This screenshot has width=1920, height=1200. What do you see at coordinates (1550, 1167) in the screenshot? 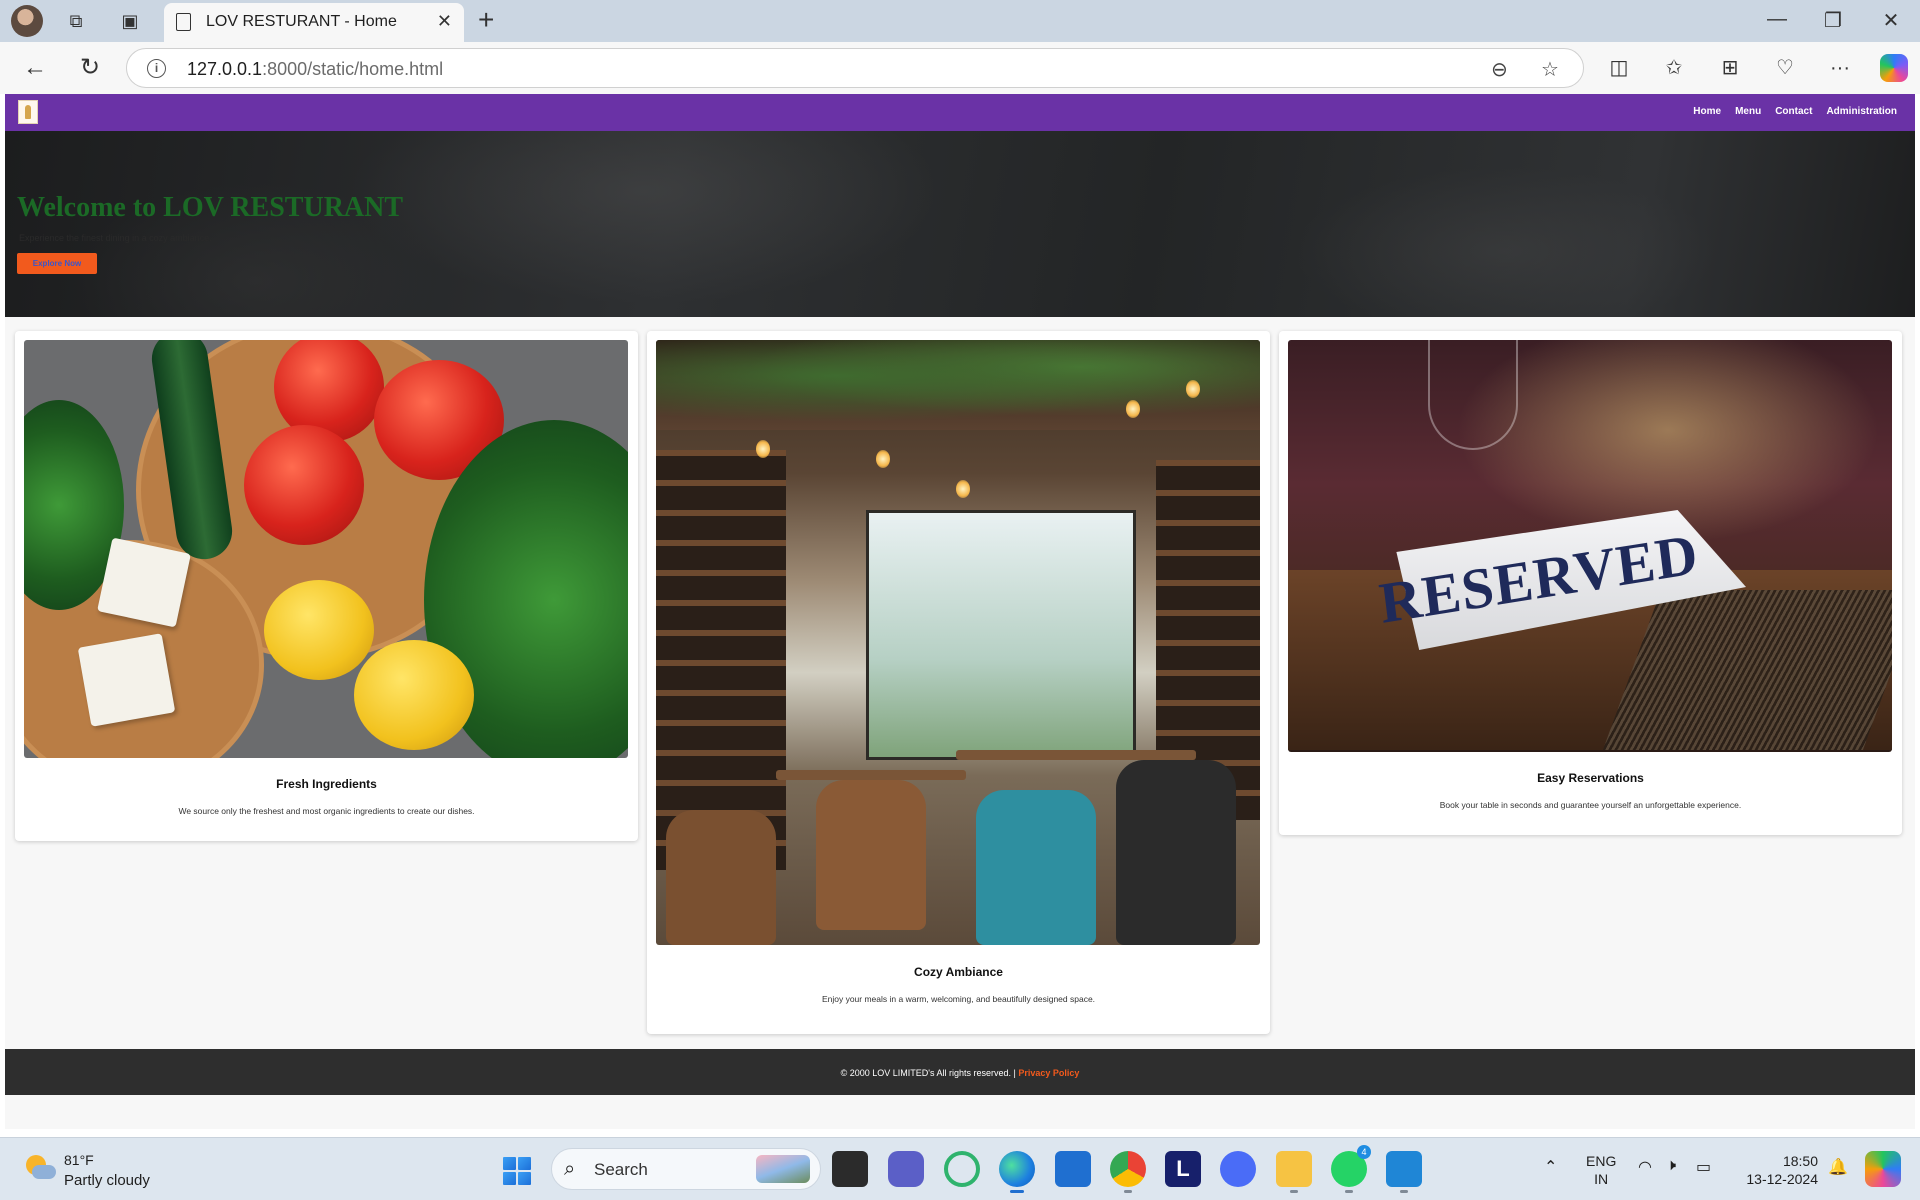
I see `show-hidden-icons-icon: ⌃` at bounding box center [1550, 1167].